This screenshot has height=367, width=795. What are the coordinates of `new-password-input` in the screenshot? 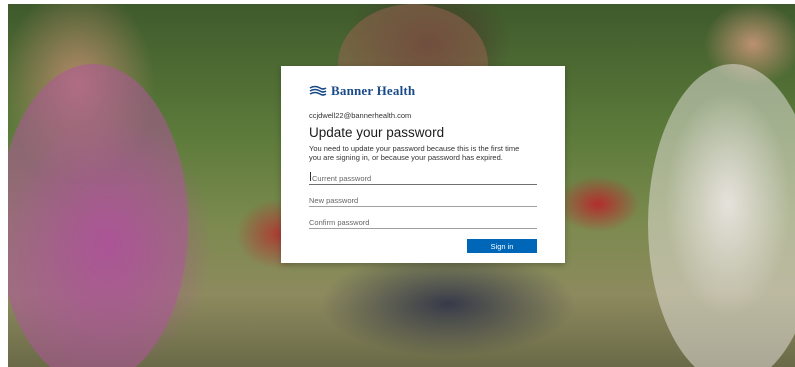 It's located at (423, 200).